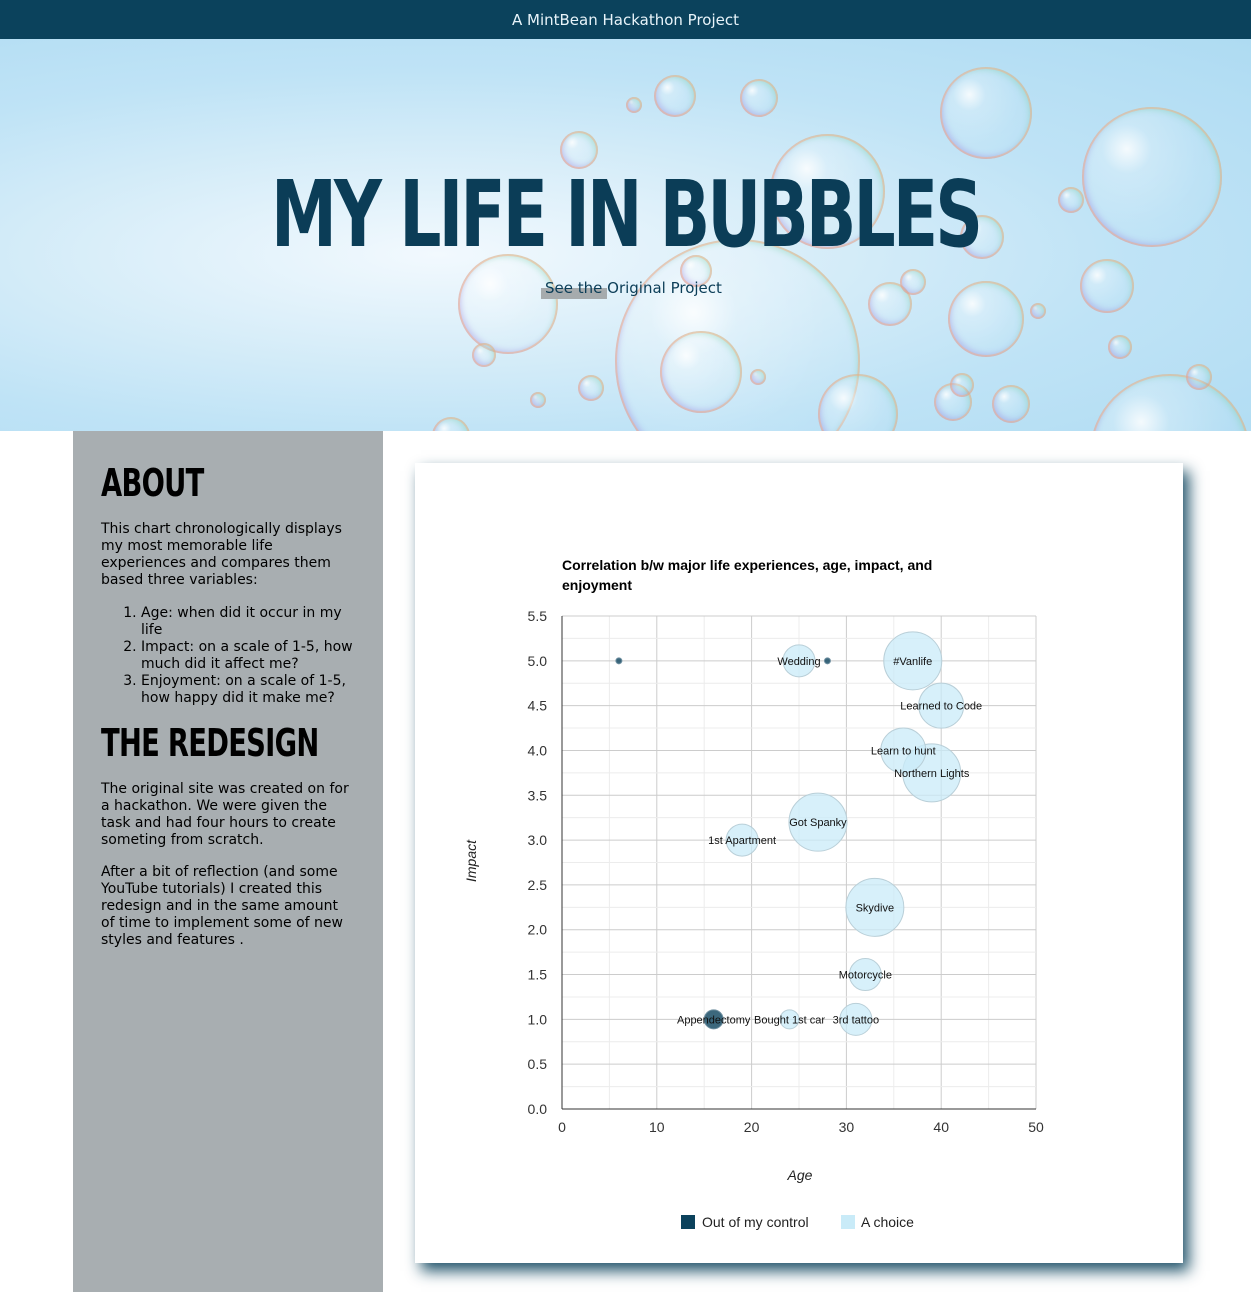  Describe the element at coordinates (847, 1127) in the screenshot. I see `x-tick-label: 30` at that location.